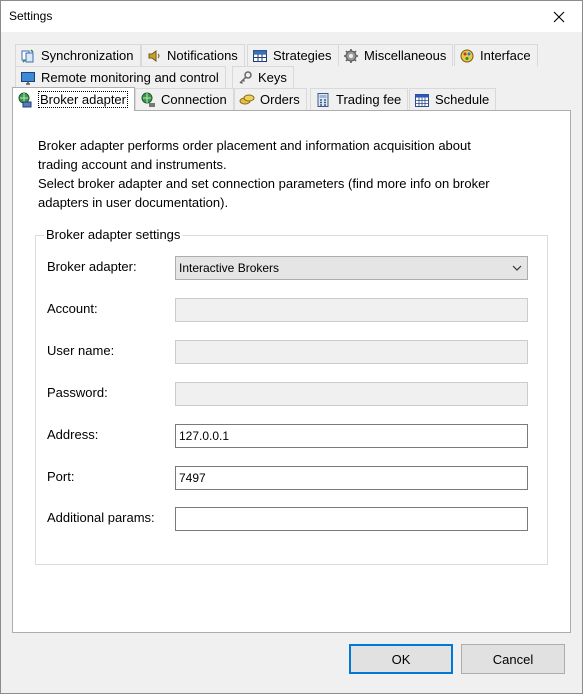 The height and width of the screenshot is (694, 583). I want to click on calculator-icon, so click(323, 99).